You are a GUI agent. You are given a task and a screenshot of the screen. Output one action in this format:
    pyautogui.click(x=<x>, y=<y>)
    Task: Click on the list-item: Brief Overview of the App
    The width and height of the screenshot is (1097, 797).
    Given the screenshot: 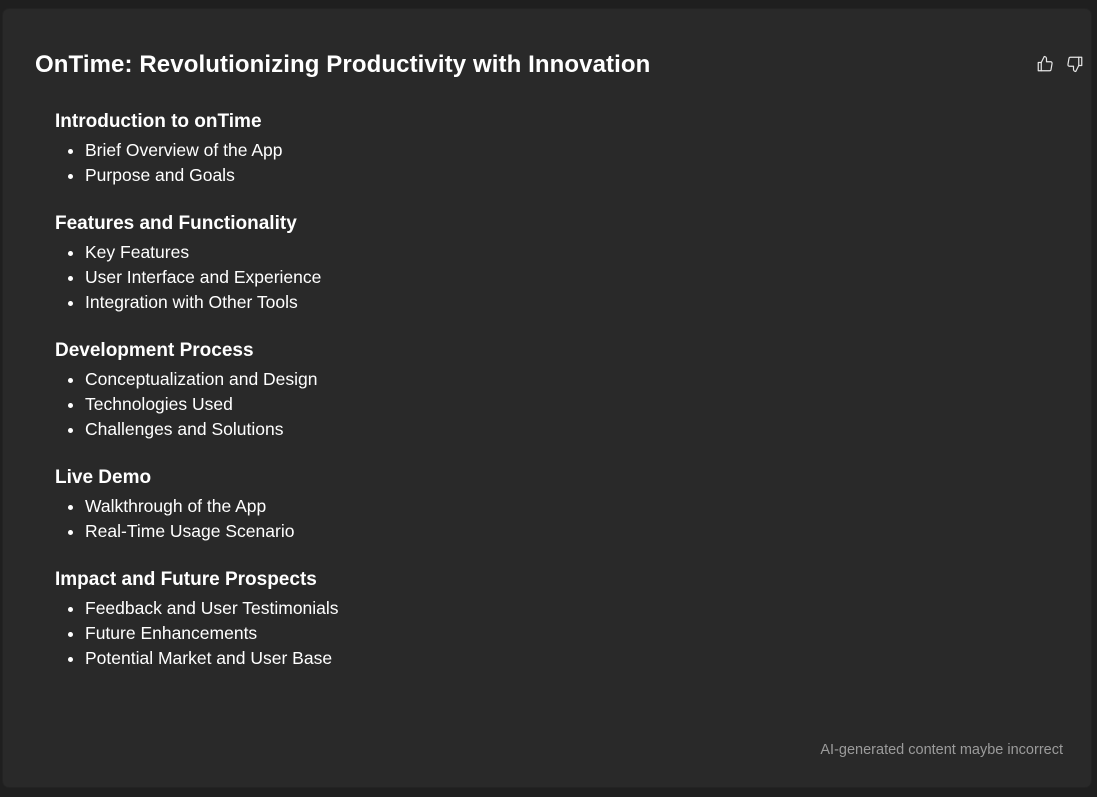 What is the action you would take?
    pyautogui.click(x=212, y=150)
    